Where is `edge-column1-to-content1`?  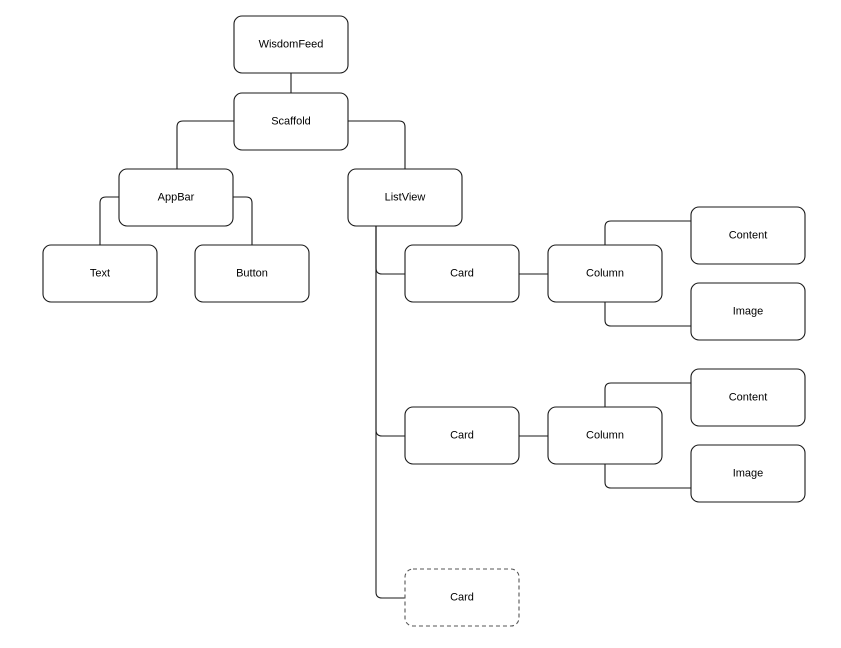 edge-column1-to-content1 is located at coordinates (647, 232).